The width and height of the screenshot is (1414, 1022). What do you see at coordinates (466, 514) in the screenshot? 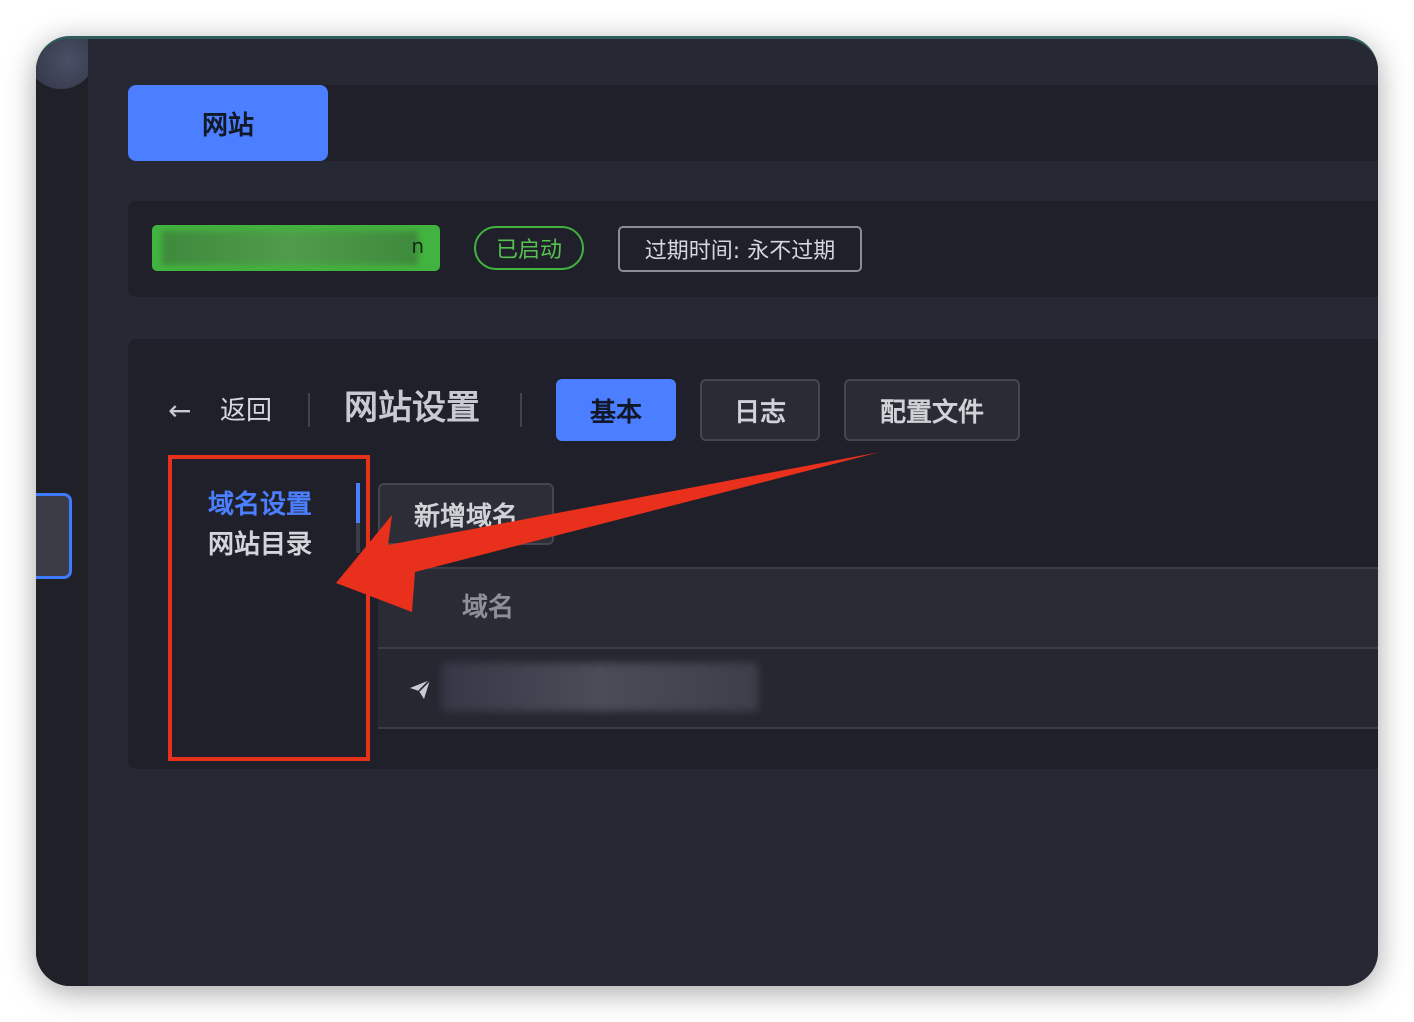
I see `add-domain-button: 新增域名` at bounding box center [466, 514].